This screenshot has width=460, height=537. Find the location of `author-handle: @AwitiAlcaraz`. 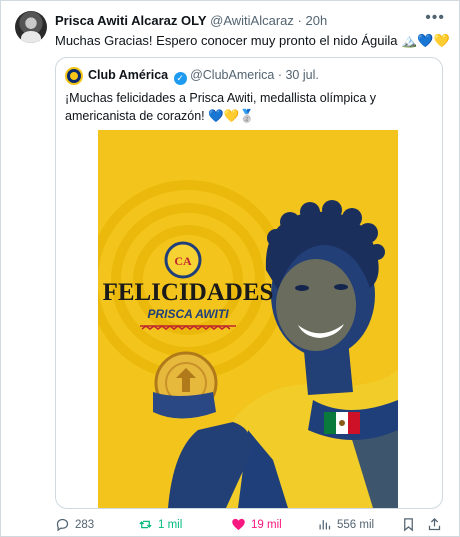

author-handle: @AwitiAlcaraz is located at coordinates (252, 20).